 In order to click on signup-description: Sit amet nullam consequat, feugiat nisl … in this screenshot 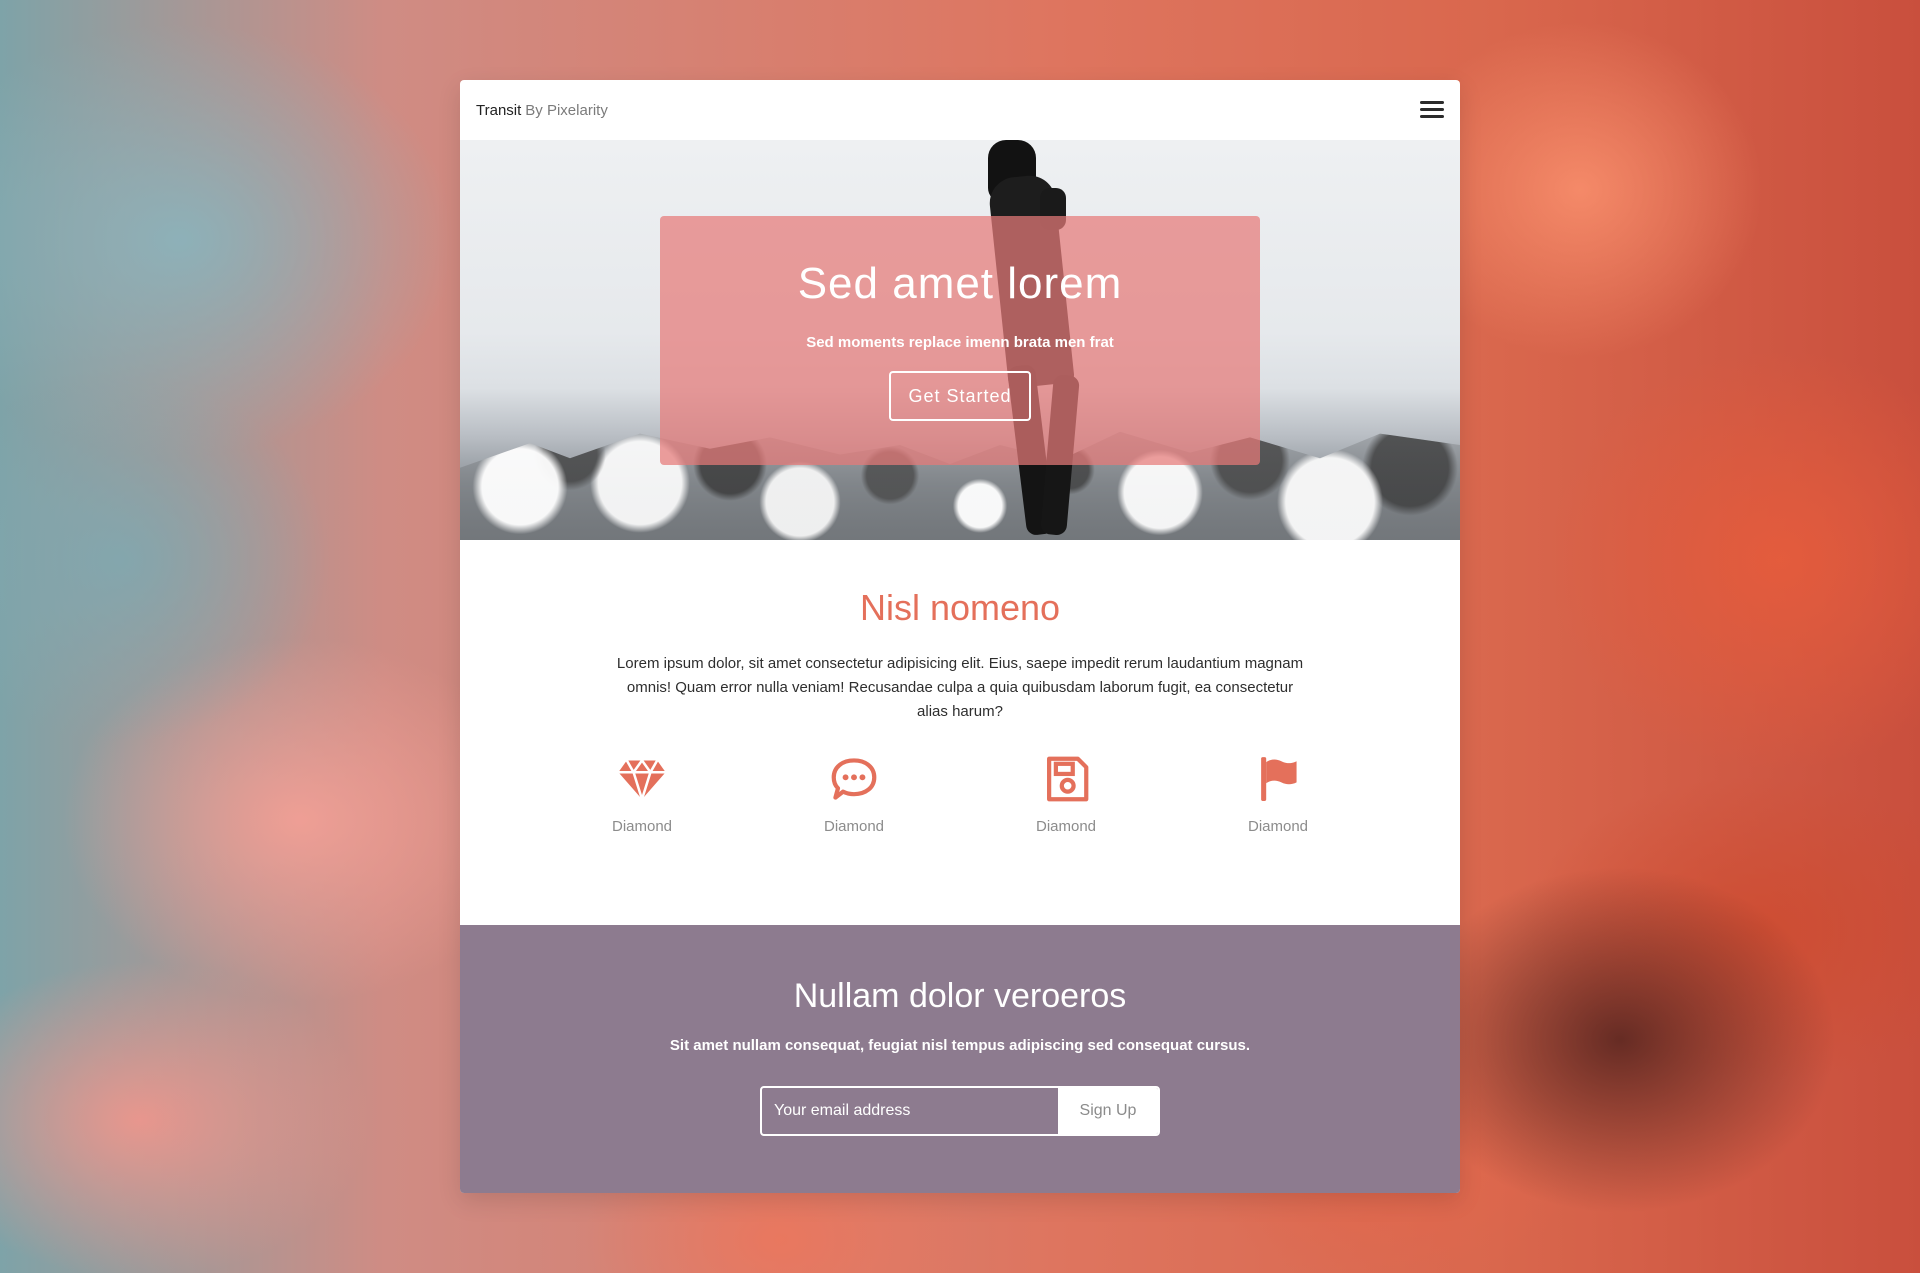, I will do `click(960, 1045)`.